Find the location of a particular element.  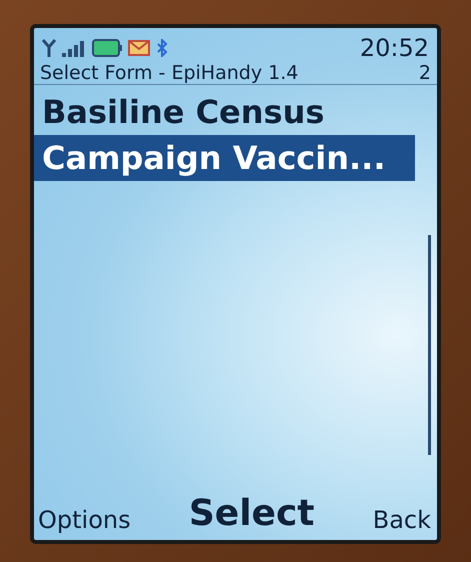

bluetooth-icon is located at coordinates (162, 48).